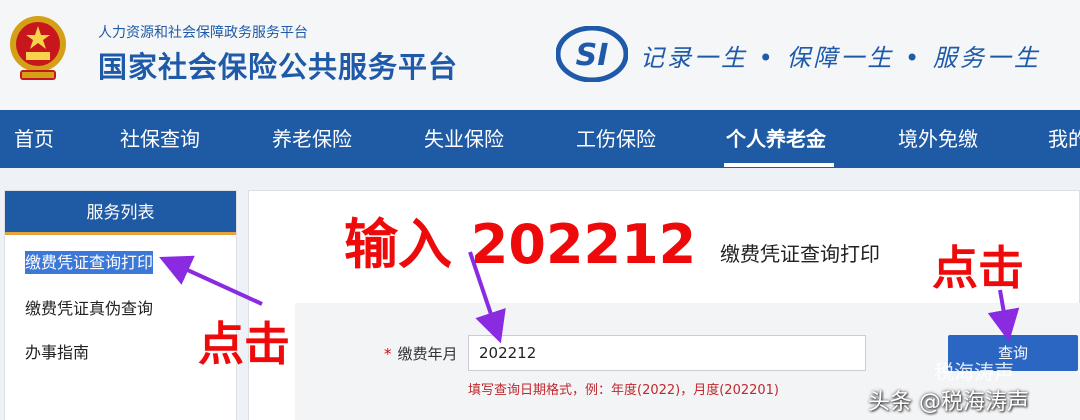  Describe the element at coordinates (427, 354) in the screenshot. I see `field-label-text: 缴费年月` at that location.